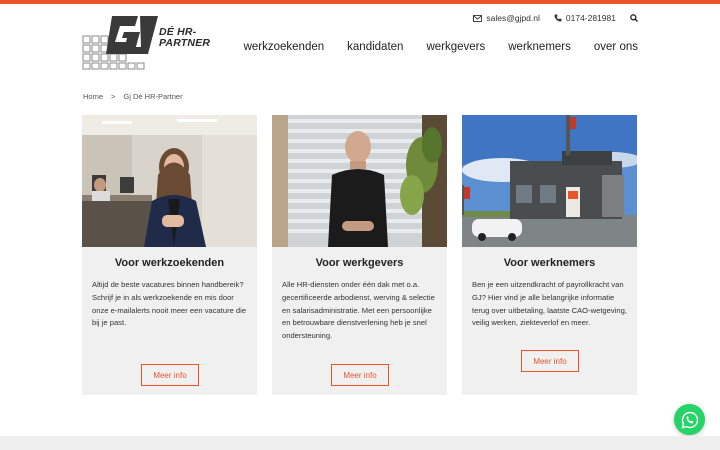 This screenshot has width=720, height=450. Describe the element at coordinates (375, 47) in the screenshot. I see `nav-item-kandidaten: kandidaten` at that location.